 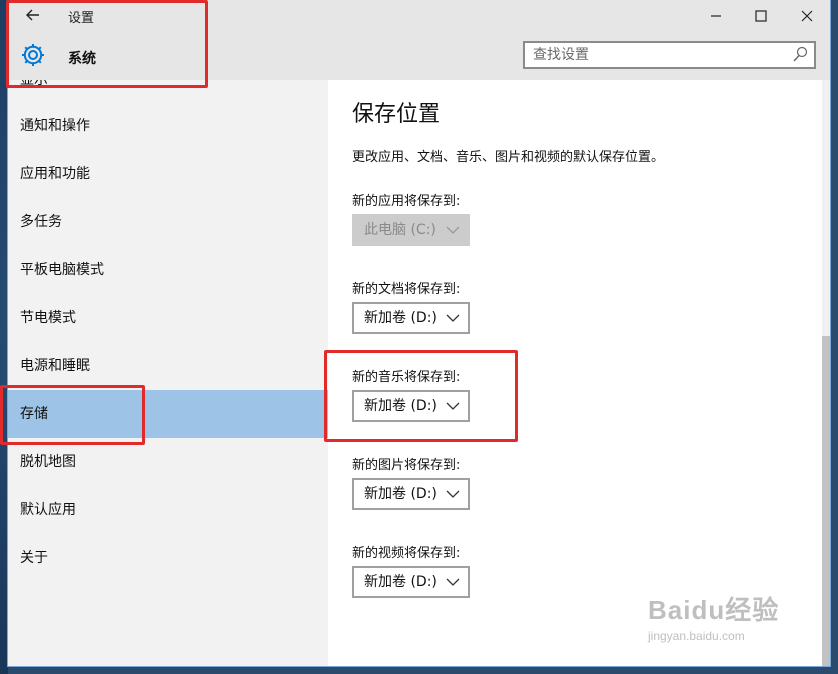 What do you see at coordinates (396, 114) in the screenshot?
I see `page-title: 保存位置` at bounding box center [396, 114].